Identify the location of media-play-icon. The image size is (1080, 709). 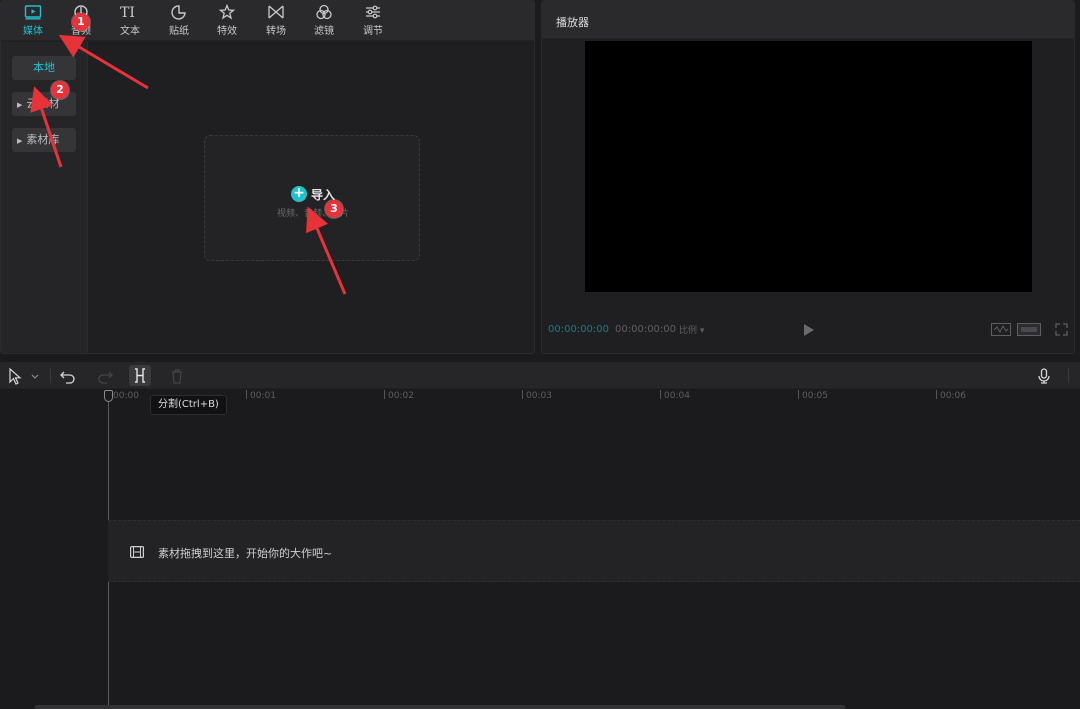
(33, 12).